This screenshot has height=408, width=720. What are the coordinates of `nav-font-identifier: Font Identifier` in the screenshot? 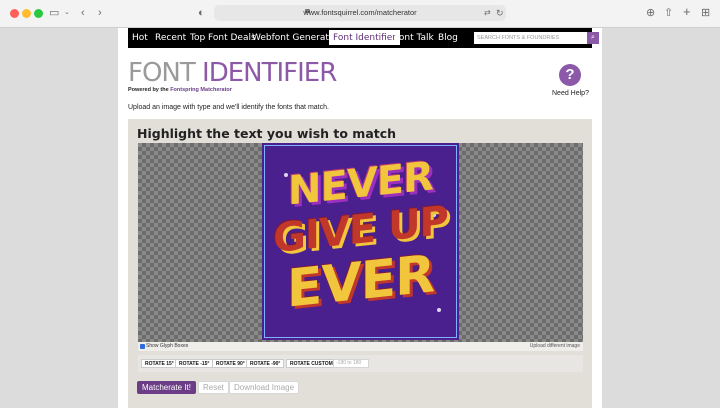 It's located at (364, 37).